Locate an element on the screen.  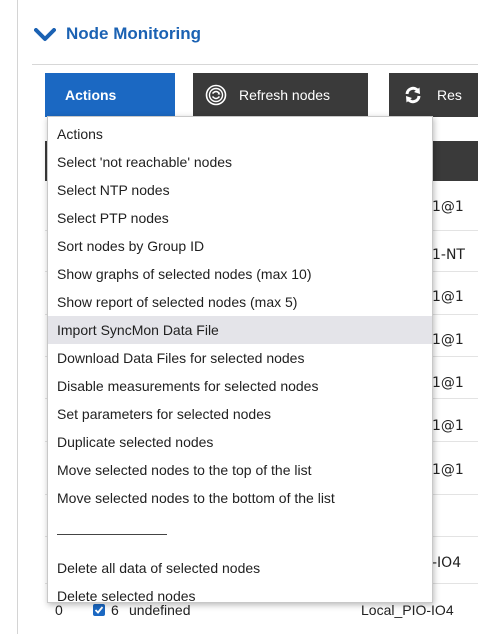
menu-item-show-graphs: Show graphs of selected nodes (max 10) is located at coordinates (240, 274).